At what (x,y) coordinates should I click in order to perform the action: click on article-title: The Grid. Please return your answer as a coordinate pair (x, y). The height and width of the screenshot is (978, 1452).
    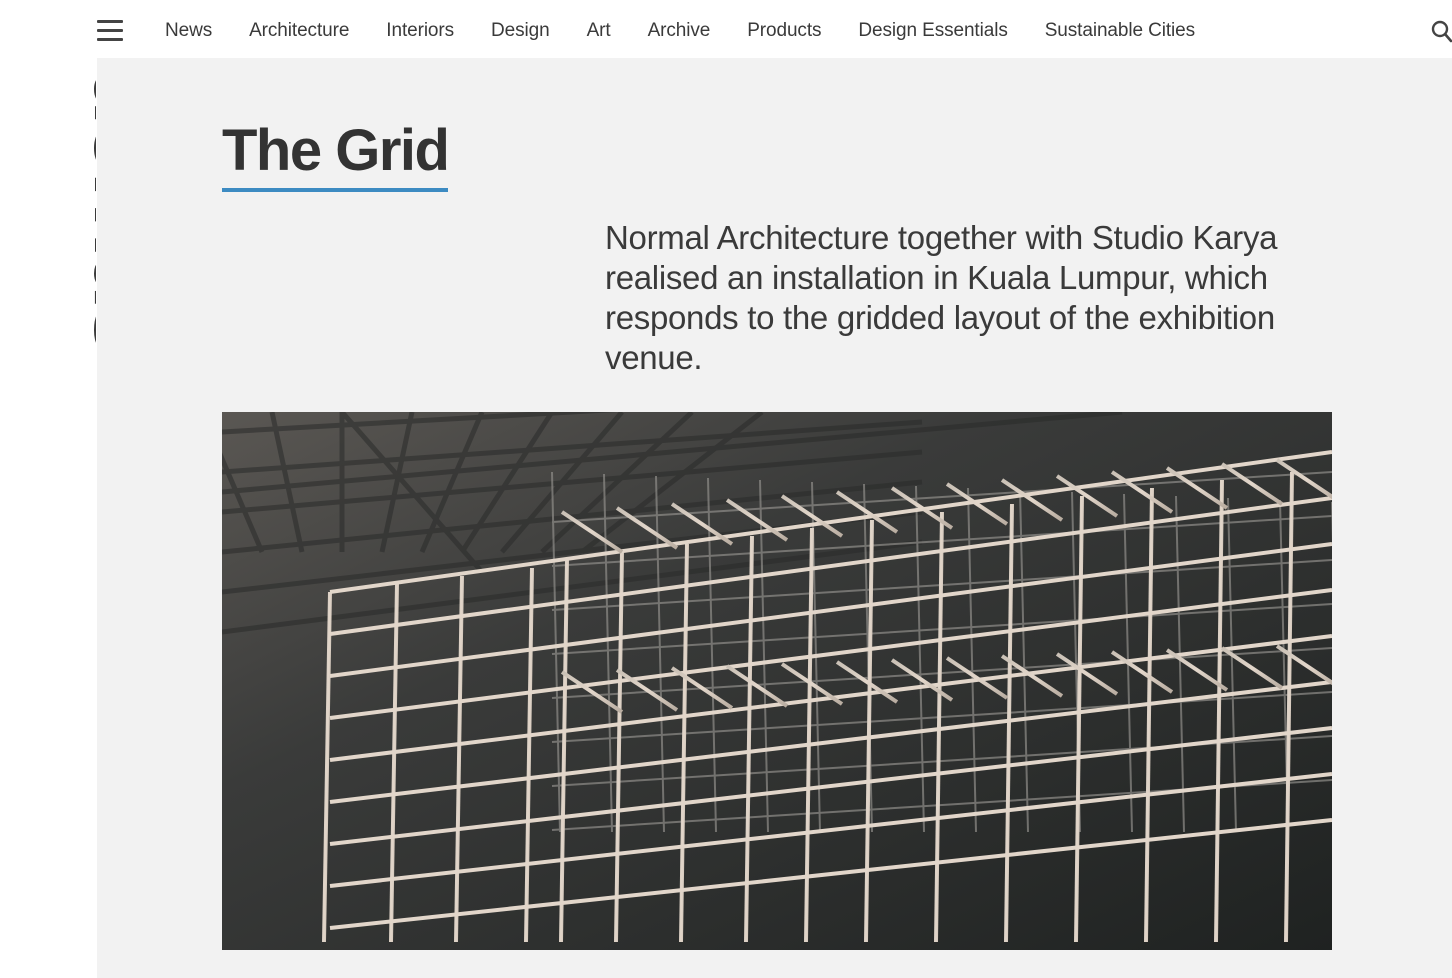
    Looking at the image, I should click on (336, 154).